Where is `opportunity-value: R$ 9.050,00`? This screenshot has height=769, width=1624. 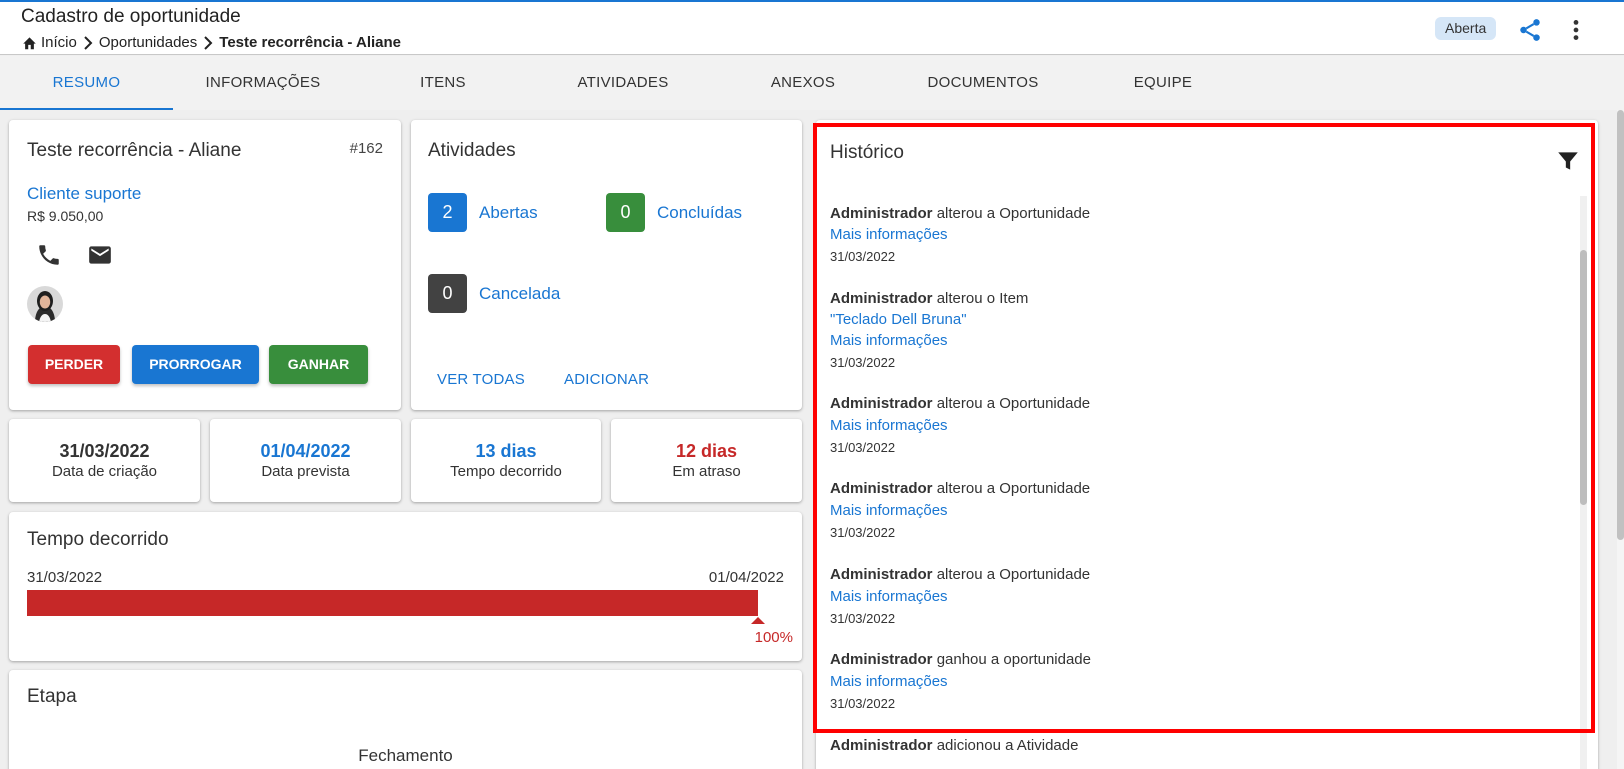 opportunity-value: R$ 9.050,00 is located at coordinates (65, 216).